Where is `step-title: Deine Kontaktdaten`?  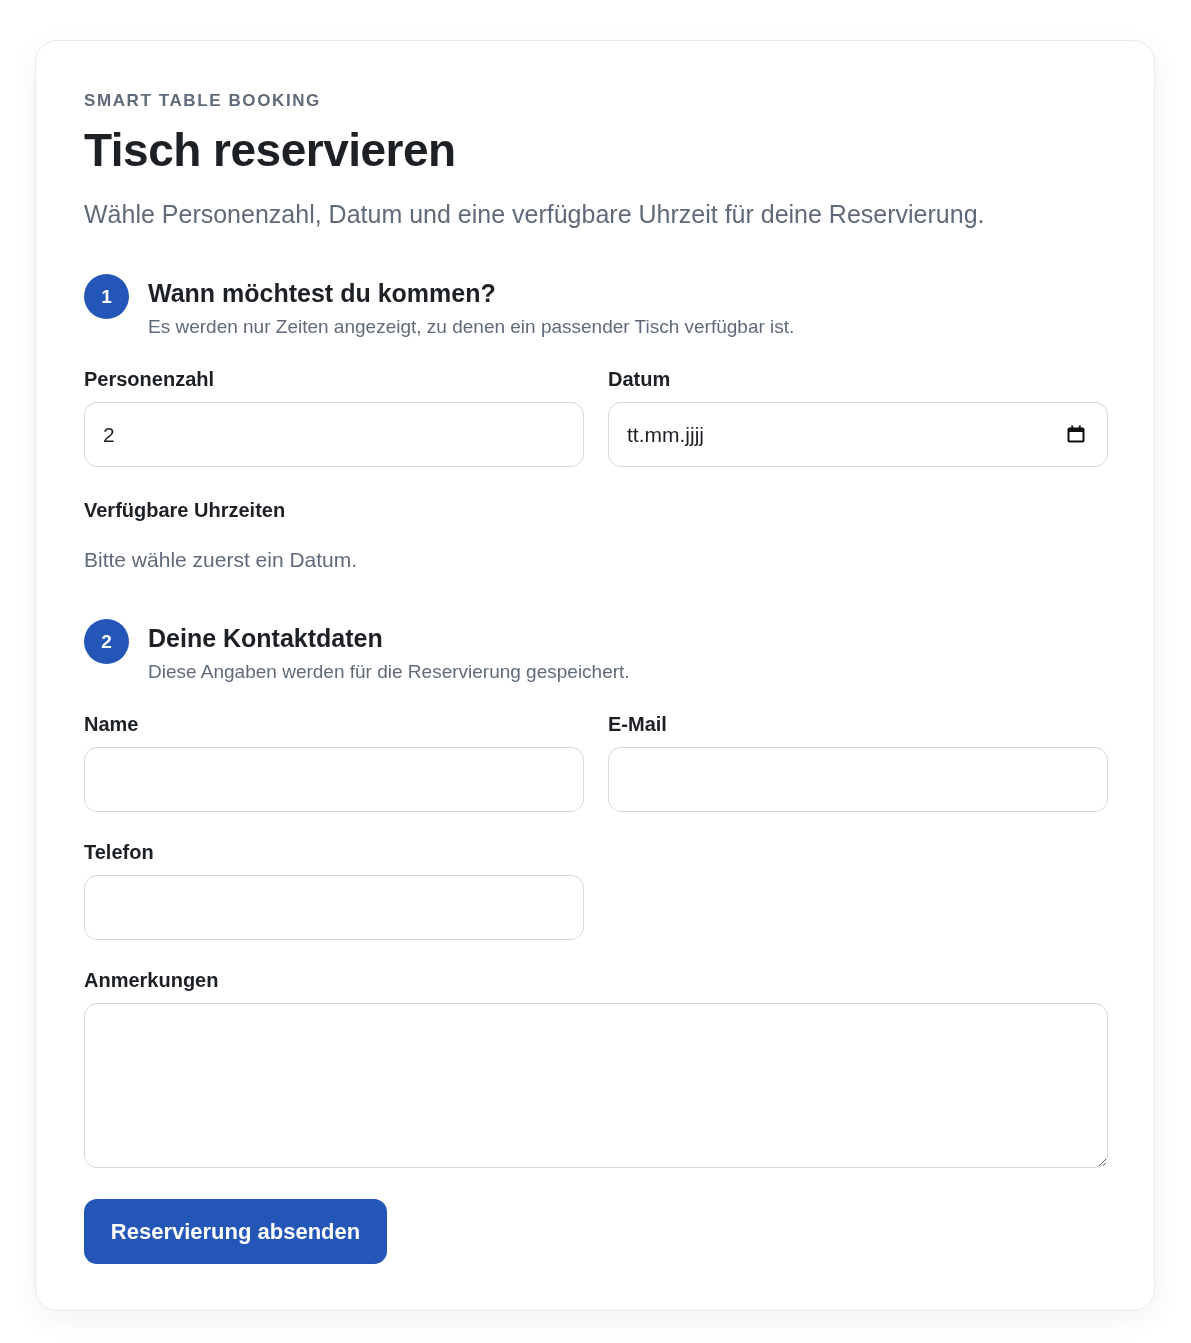 step-title: Deine Kontaktdaten is located at coordinates (266, 638).